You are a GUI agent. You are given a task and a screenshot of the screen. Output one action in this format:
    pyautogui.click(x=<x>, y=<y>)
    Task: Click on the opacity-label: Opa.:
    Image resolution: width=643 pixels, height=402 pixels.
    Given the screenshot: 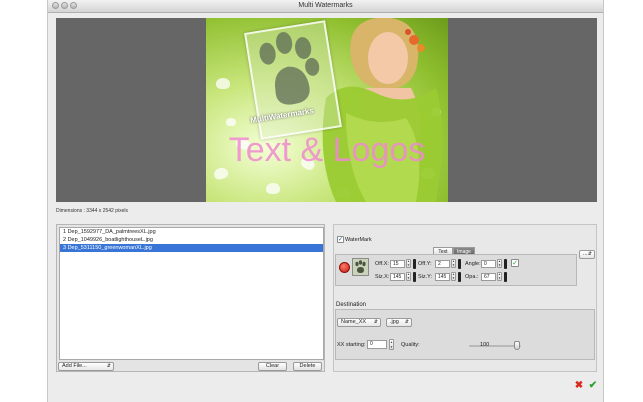 What is the action you would take?
    pyautogui.click(x=472, y=277)
    